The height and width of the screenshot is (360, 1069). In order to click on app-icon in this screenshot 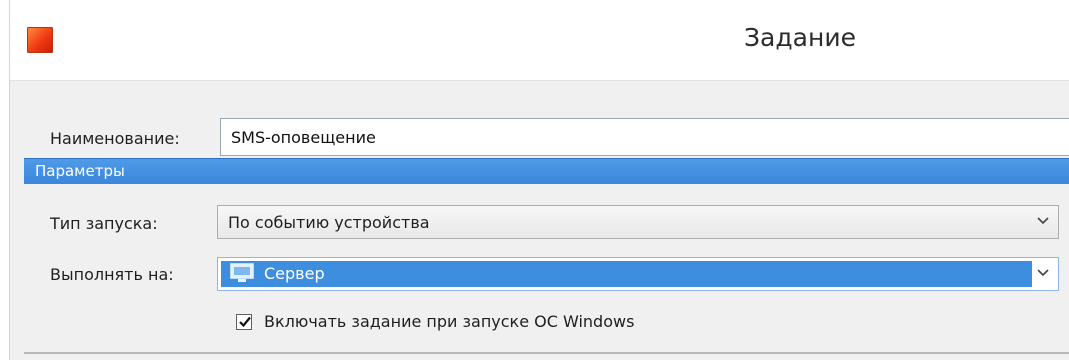, I will do `click(40, 40)`.